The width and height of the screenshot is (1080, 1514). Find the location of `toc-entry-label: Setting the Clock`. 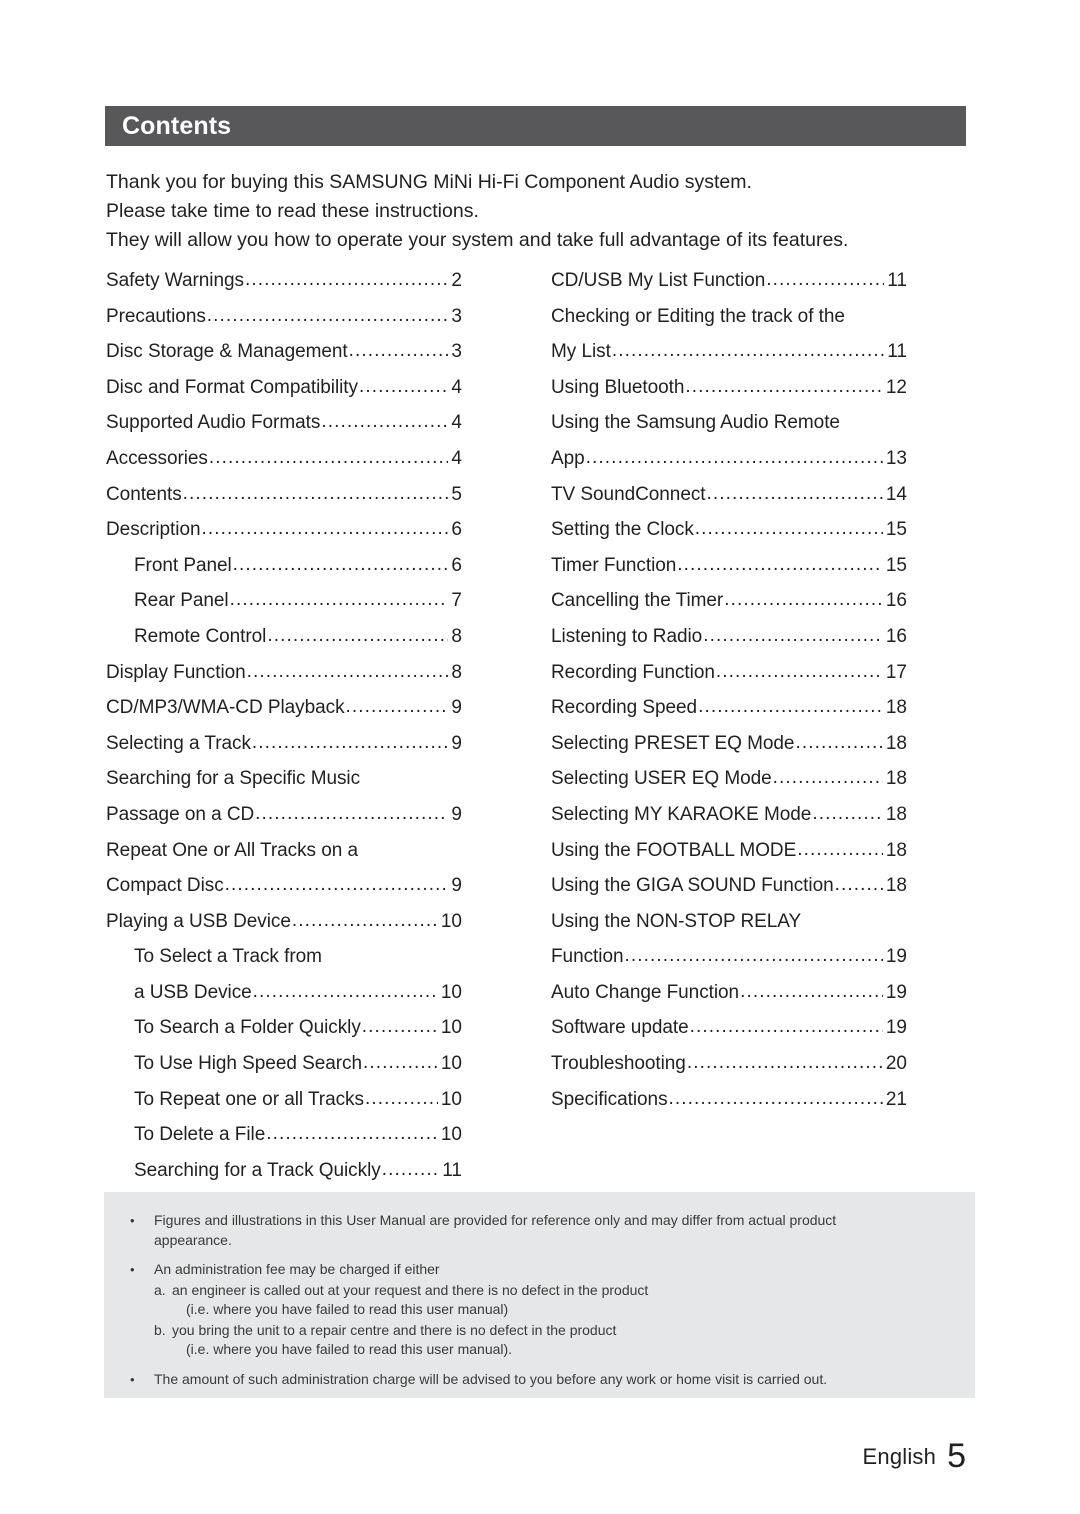

toc-entry-label: Setting the Clock is located at coordinates (622, 530).